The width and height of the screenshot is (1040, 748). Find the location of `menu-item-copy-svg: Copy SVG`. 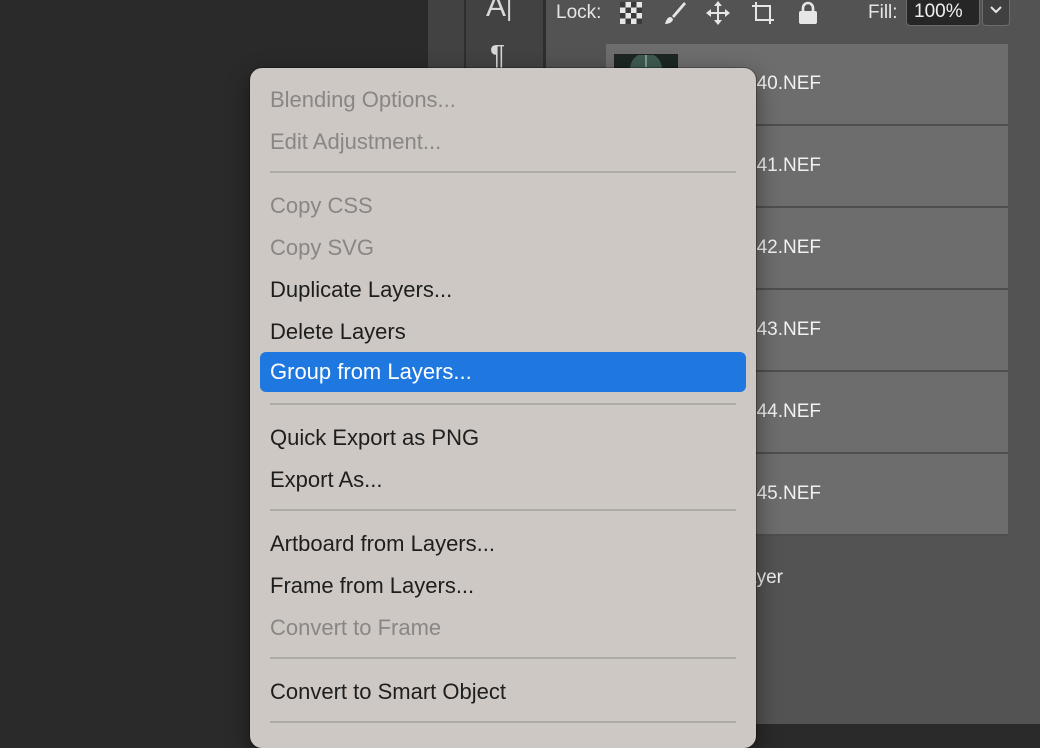

menu-item-copy-svg: Copy SVG is located at coordinates (503, 248).